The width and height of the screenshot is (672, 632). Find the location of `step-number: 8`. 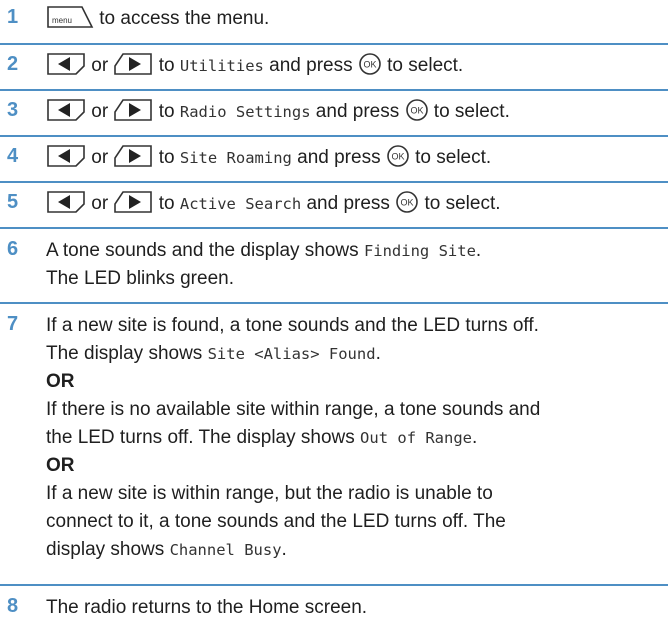

step-number: 8 is located at coordinates (13, 606).